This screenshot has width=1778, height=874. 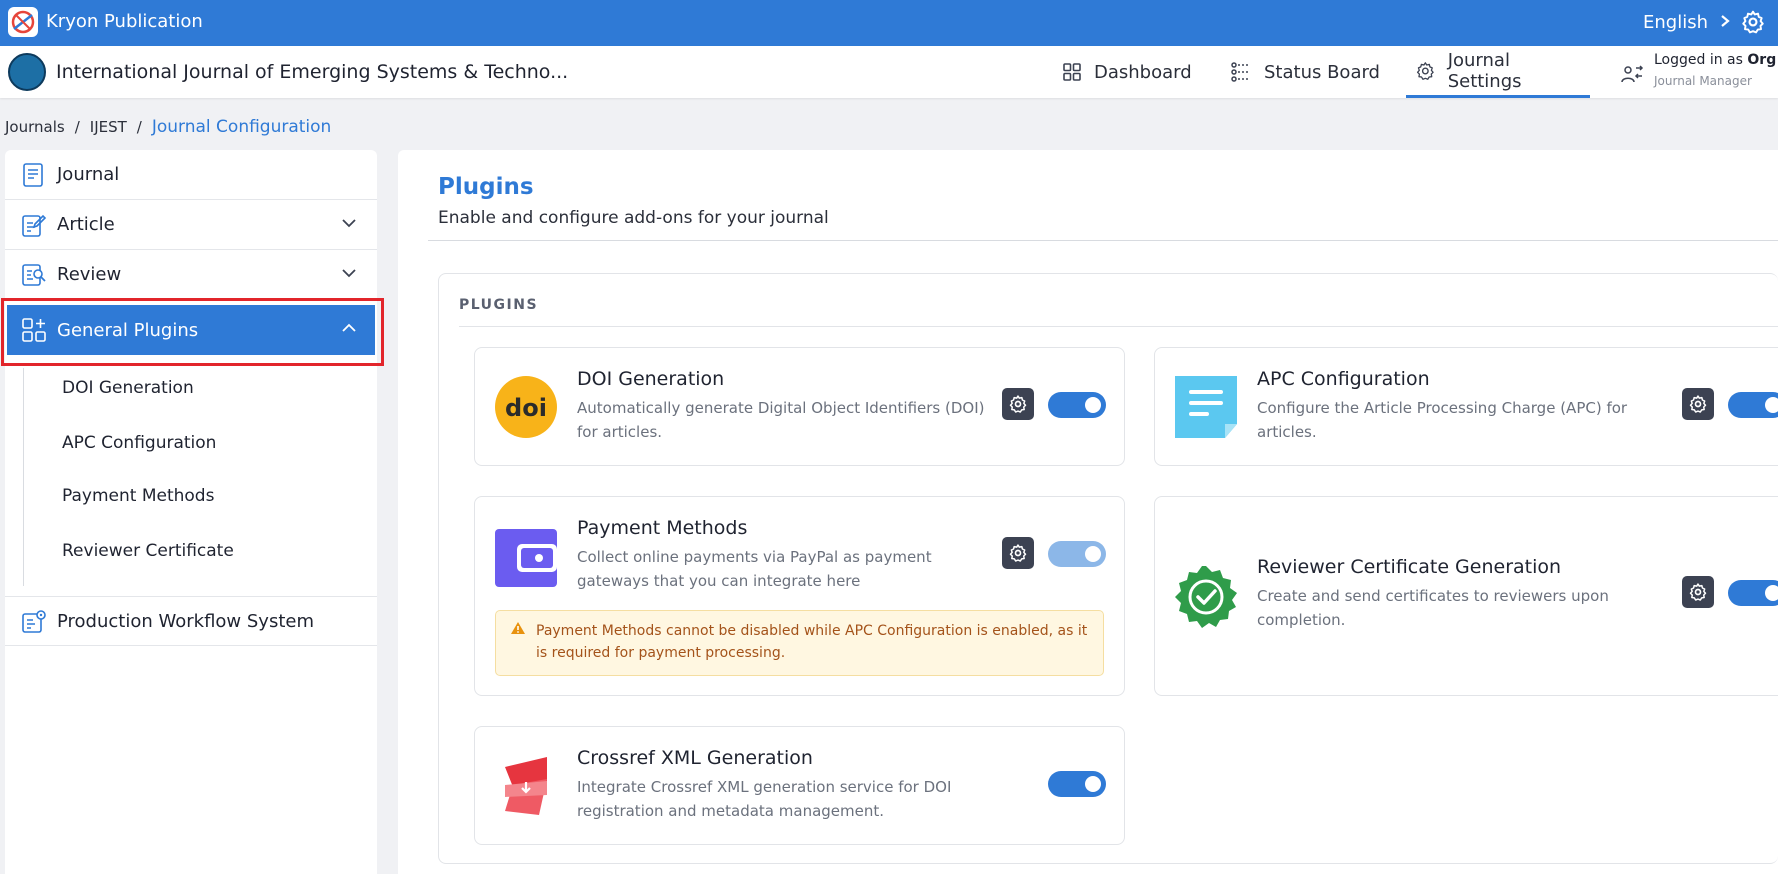 What do you see at coordinates (34, 225) in the screenshot?
I see `edit-document-icon` at bounding box center [34, 225].